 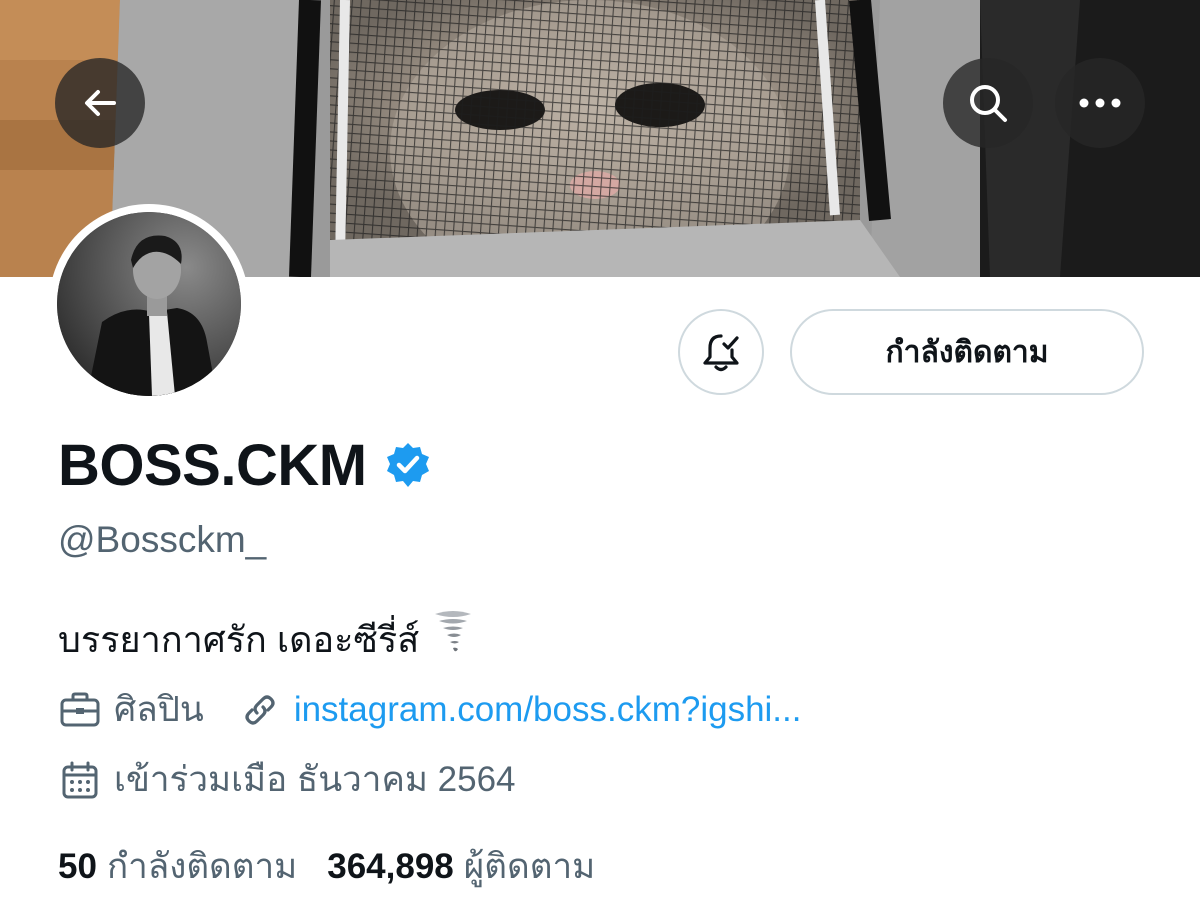 I want to click on arrow-left-icon, so click(x=100, y=103).